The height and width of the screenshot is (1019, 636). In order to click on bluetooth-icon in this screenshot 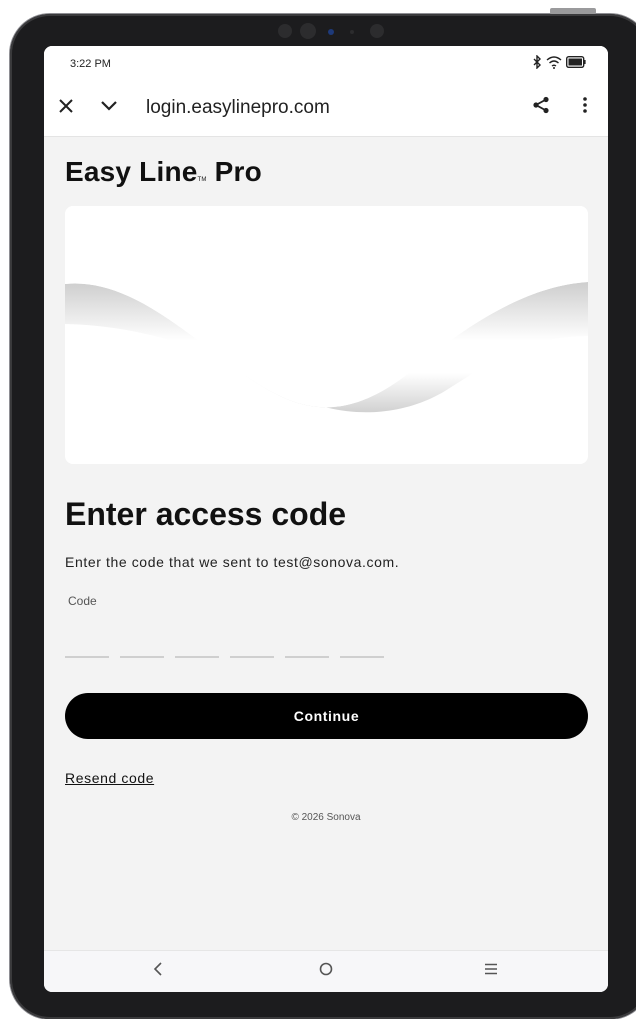, I will do `click(537, 62)`.